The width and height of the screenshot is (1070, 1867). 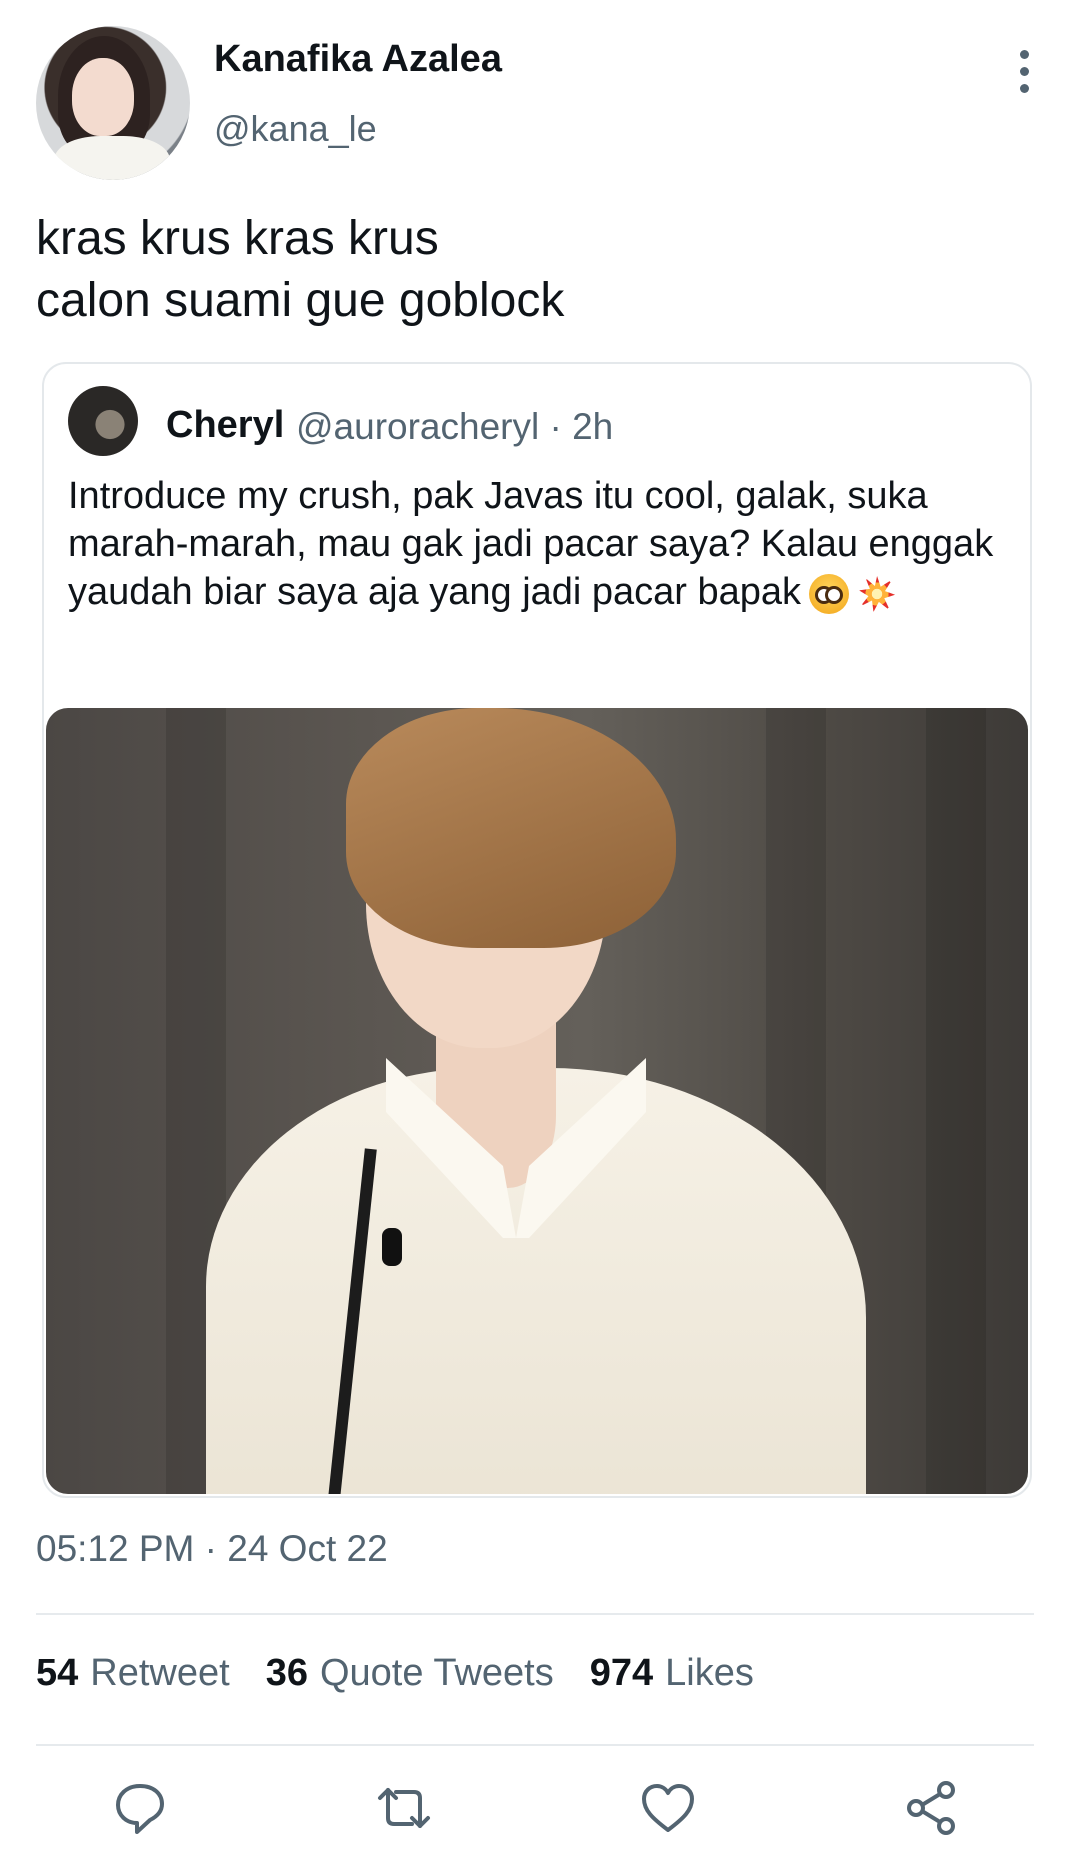 What do you see at coordinates (113, 103) in the screenshot?
I see `author-avatar` at bounding box center [113, 103].